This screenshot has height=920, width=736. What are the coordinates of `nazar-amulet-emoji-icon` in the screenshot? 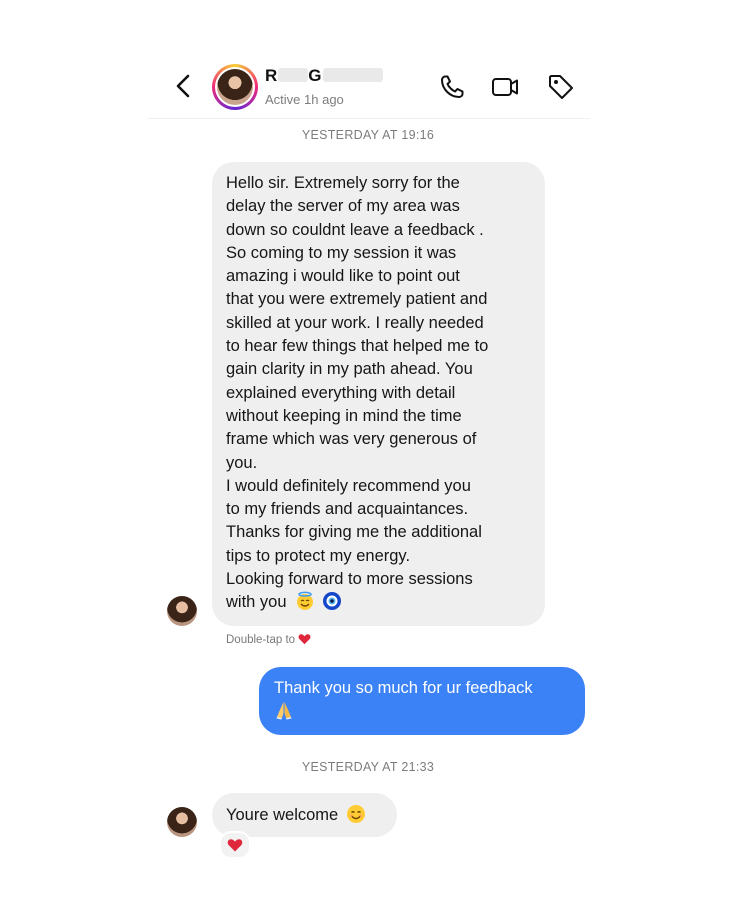 It's located at (331, 601).